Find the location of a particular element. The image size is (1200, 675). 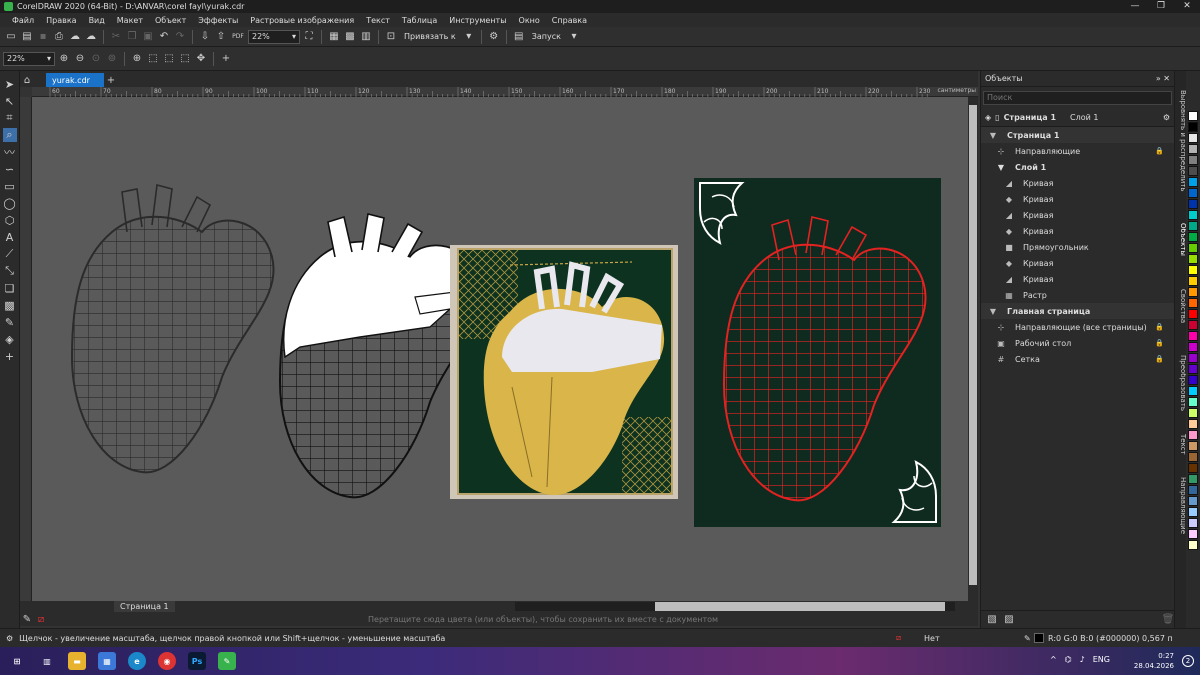

cloud-upload-icon: ☁ is located at coordinates (75, 37).